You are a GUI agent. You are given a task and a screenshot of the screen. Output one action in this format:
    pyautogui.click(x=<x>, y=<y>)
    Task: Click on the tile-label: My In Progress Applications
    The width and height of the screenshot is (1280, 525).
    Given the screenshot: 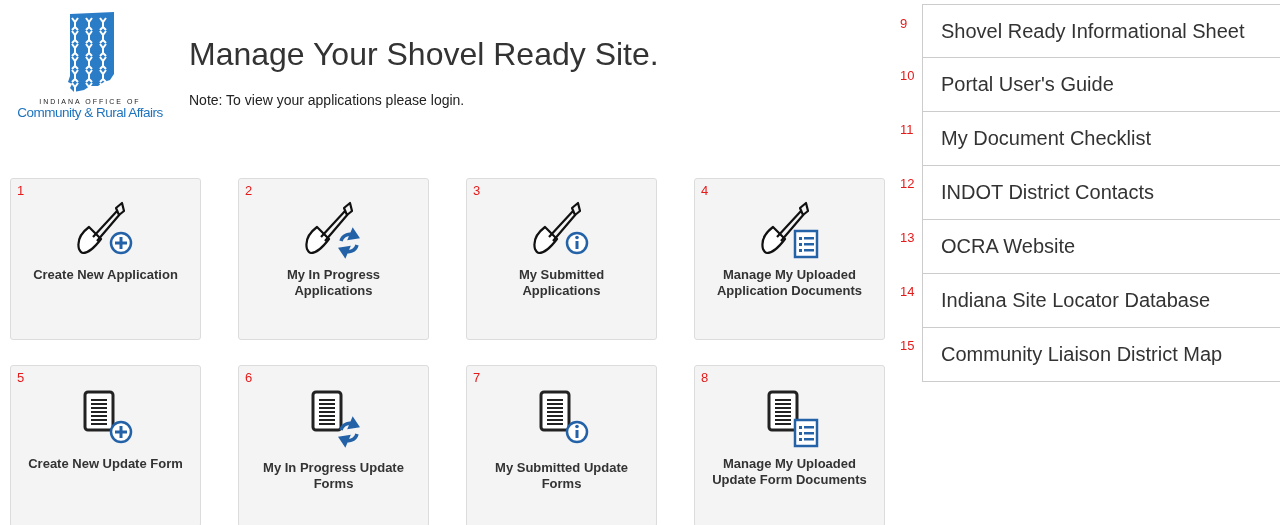 What is the action you would take?
    pyautogui.click(x=333, y=283)
    